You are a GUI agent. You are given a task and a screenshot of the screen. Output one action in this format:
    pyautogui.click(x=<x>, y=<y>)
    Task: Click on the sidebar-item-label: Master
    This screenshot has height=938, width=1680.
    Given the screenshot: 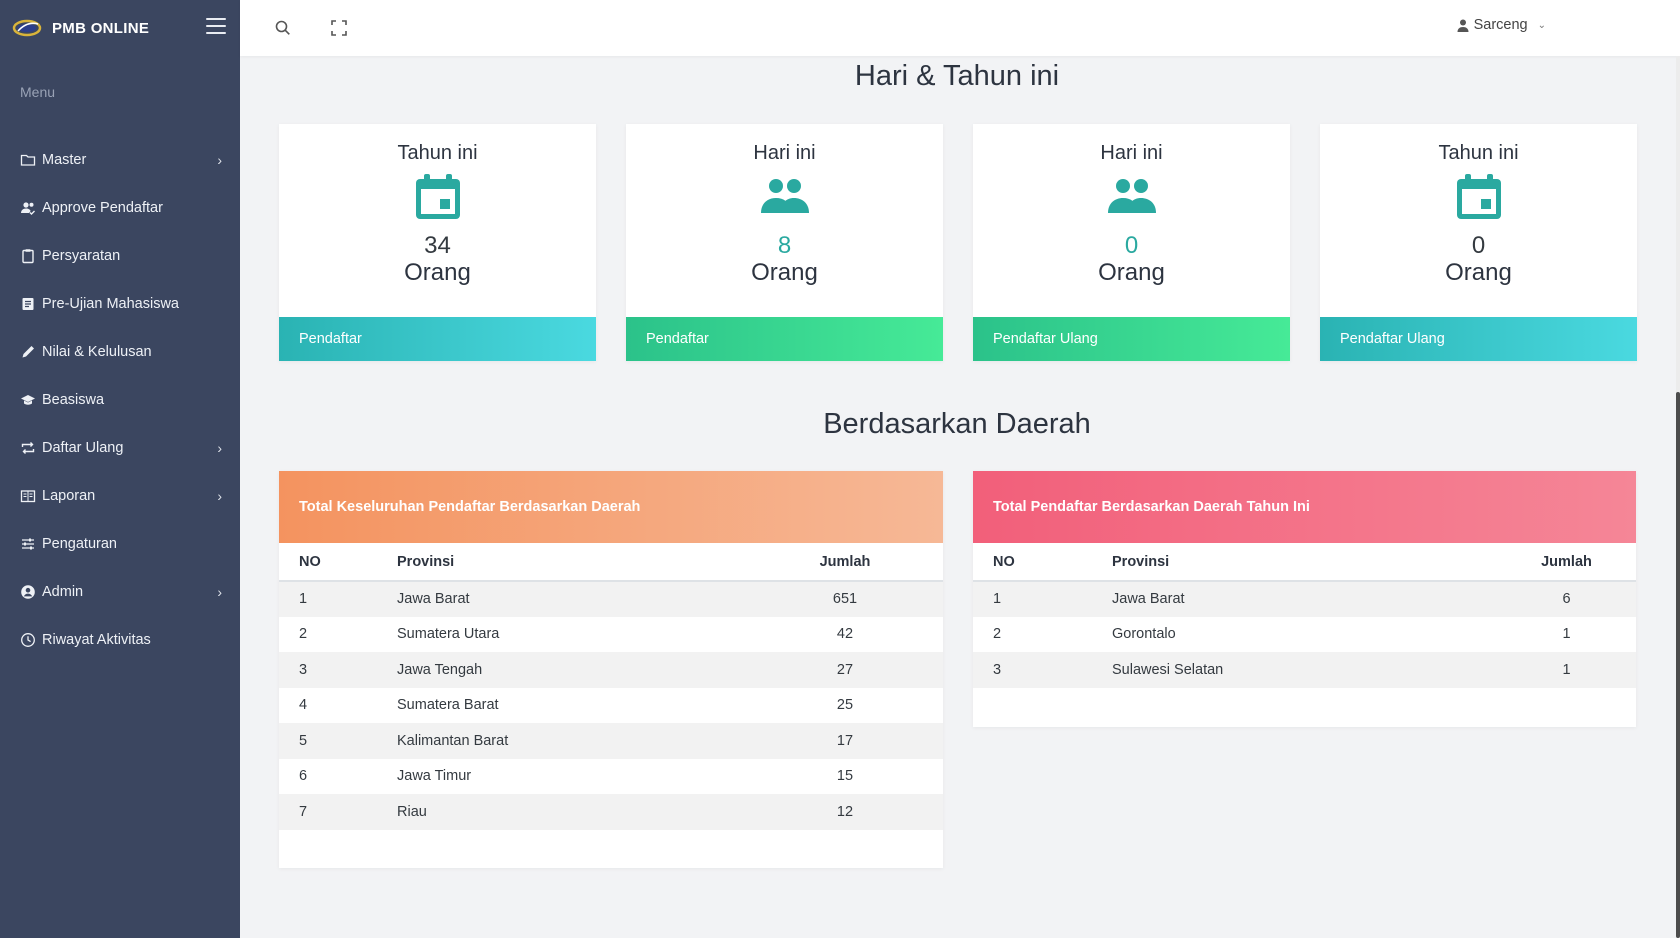 What is the action you would take?
    pyautogui.click(x=64, y=160)
    